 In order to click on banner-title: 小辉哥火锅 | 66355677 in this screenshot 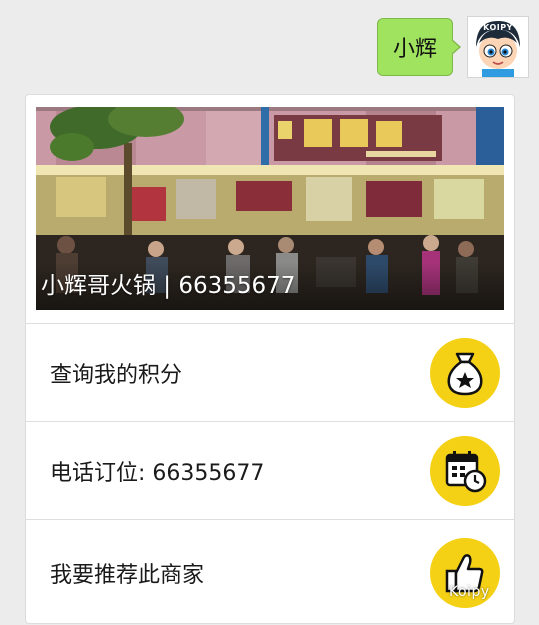, I will do `click(168, 286)`.